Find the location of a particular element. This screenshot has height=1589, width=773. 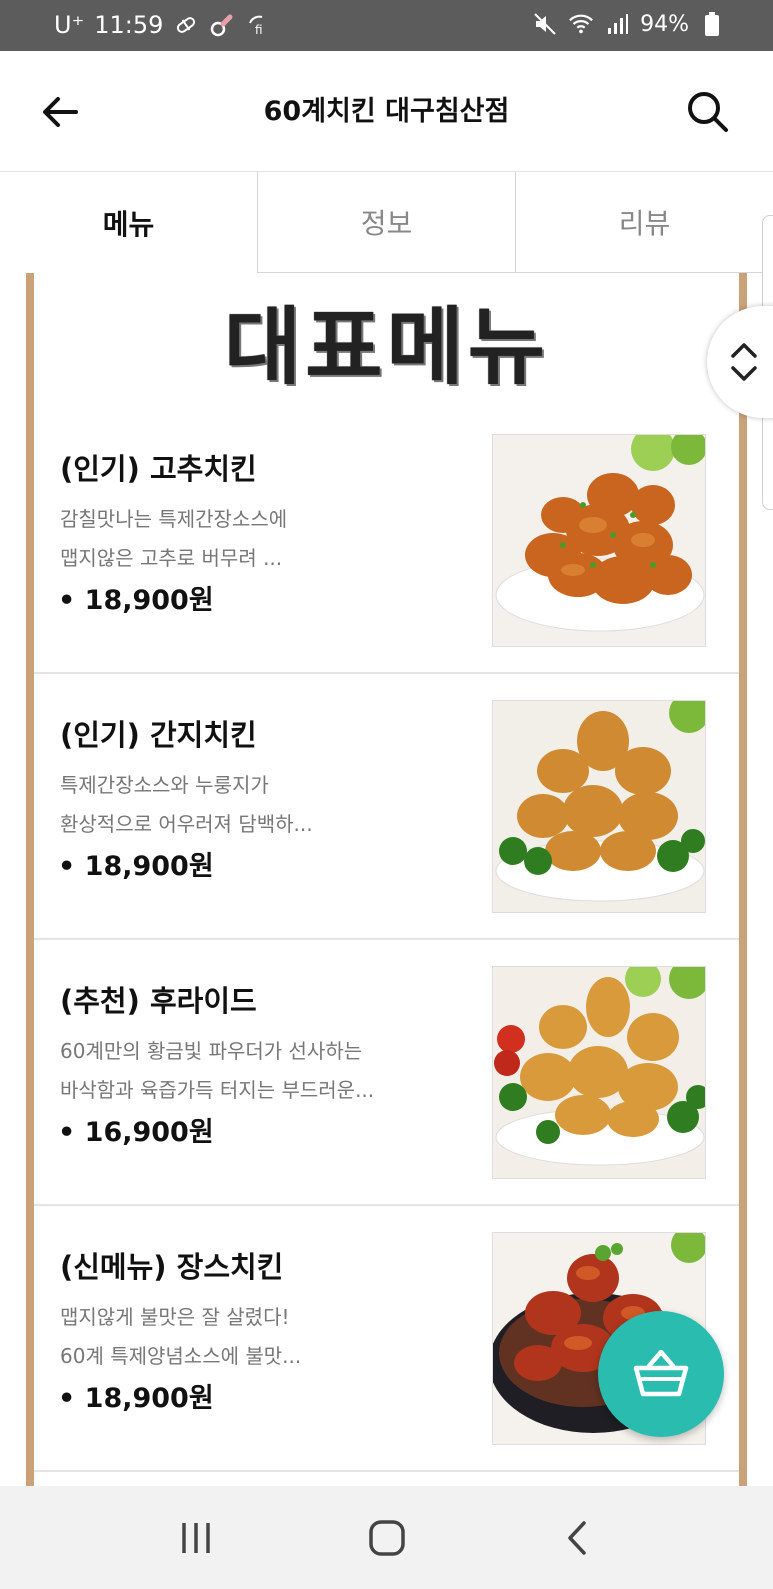

status-right: 94% is located at coordinates (628, 24).